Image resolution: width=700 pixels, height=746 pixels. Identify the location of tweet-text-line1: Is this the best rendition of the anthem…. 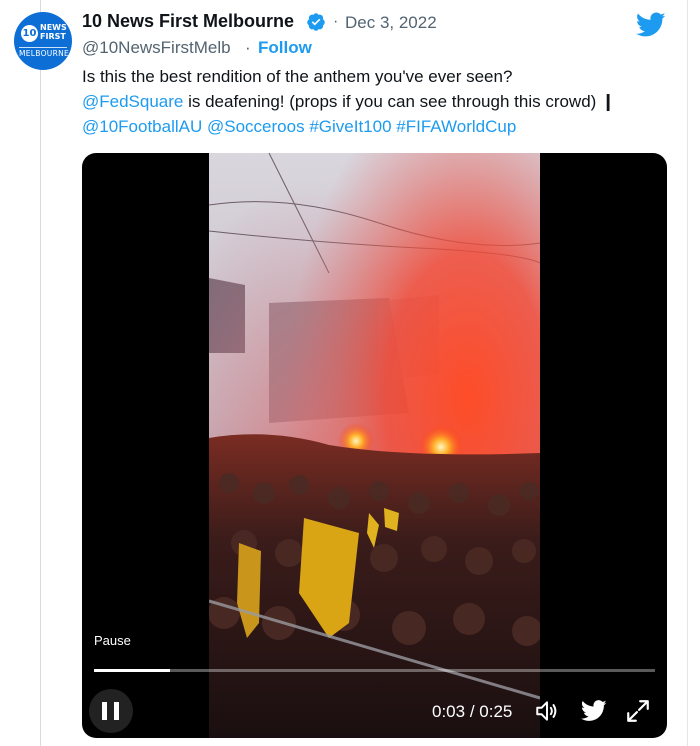
(297, 76).